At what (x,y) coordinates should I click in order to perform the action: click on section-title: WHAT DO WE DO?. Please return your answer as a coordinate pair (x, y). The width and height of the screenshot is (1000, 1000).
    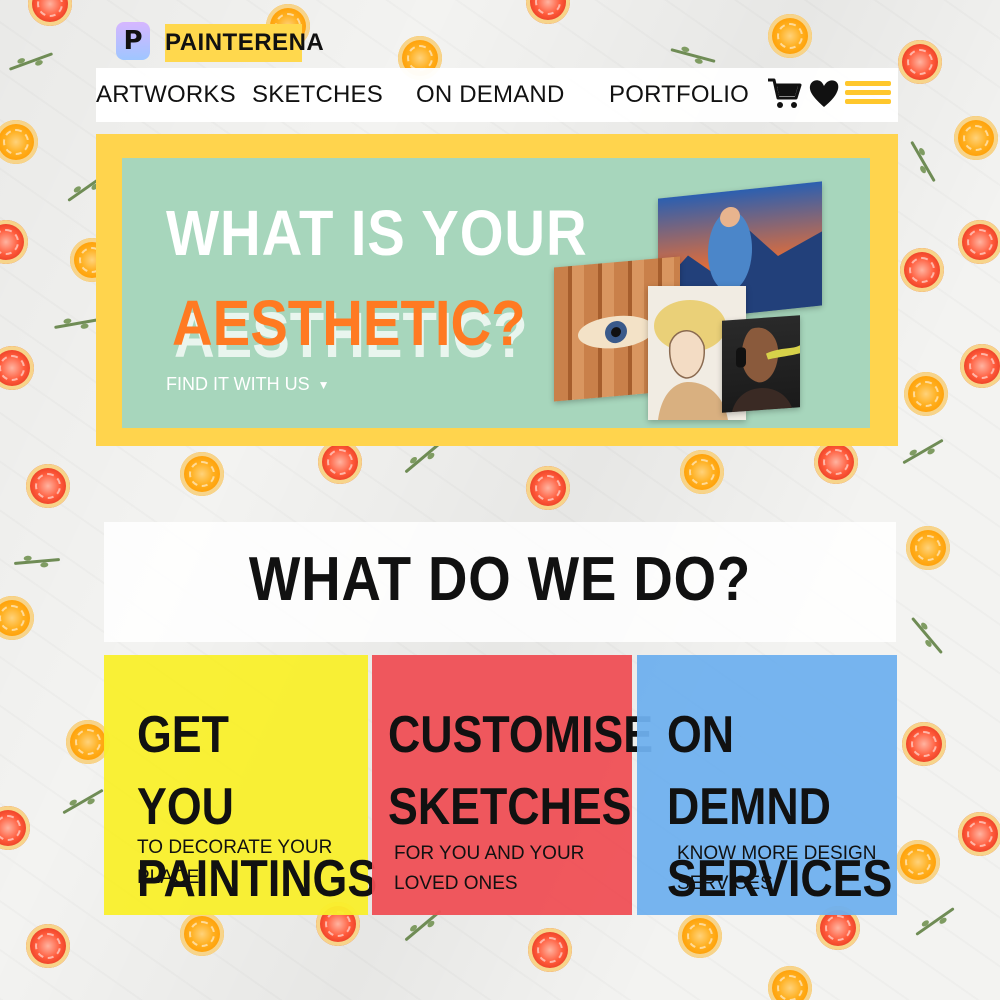
    Looking at the image, I should click on (500, 579).